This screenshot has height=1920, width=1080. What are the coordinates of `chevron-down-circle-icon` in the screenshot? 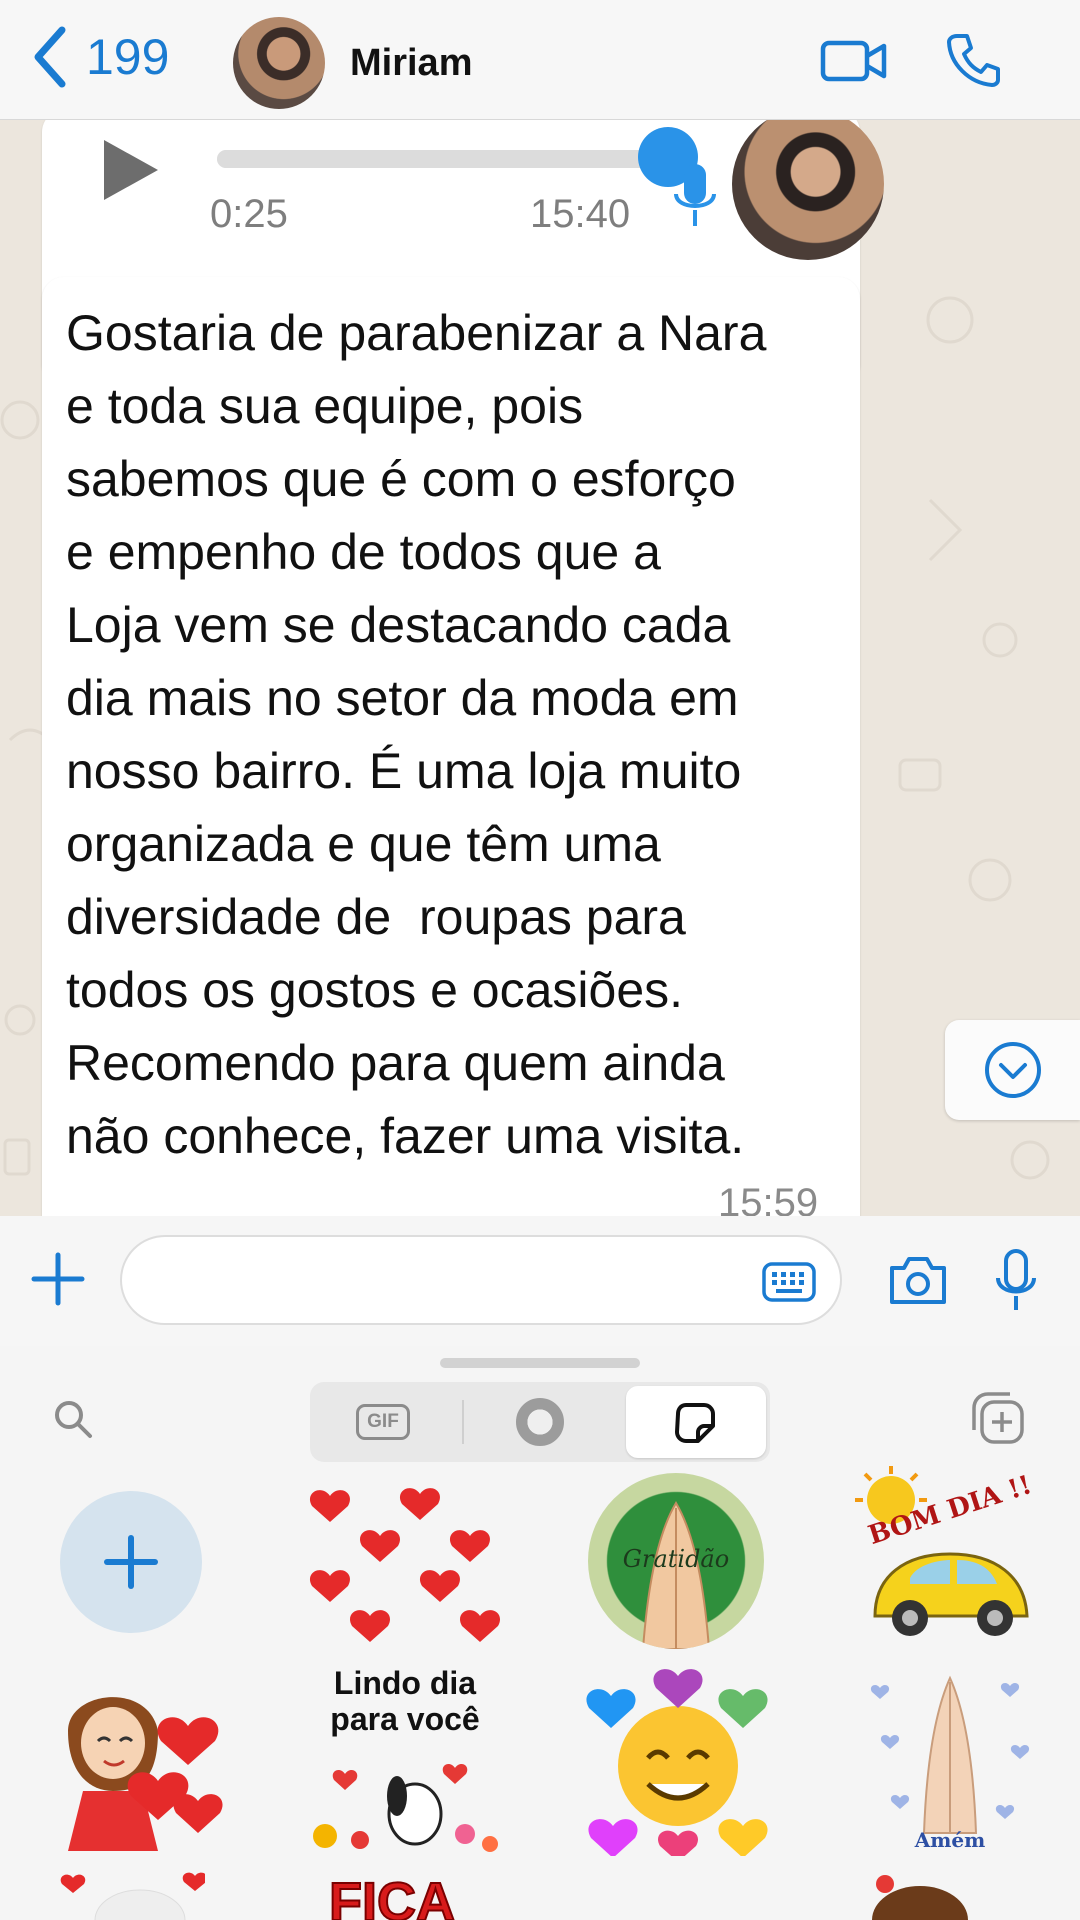 It's located at (1013, 1070).